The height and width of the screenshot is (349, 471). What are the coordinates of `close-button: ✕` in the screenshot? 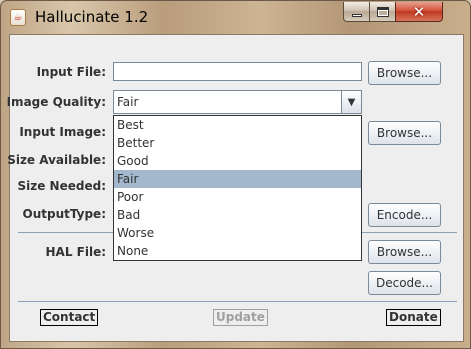 It's located at (419, 12).